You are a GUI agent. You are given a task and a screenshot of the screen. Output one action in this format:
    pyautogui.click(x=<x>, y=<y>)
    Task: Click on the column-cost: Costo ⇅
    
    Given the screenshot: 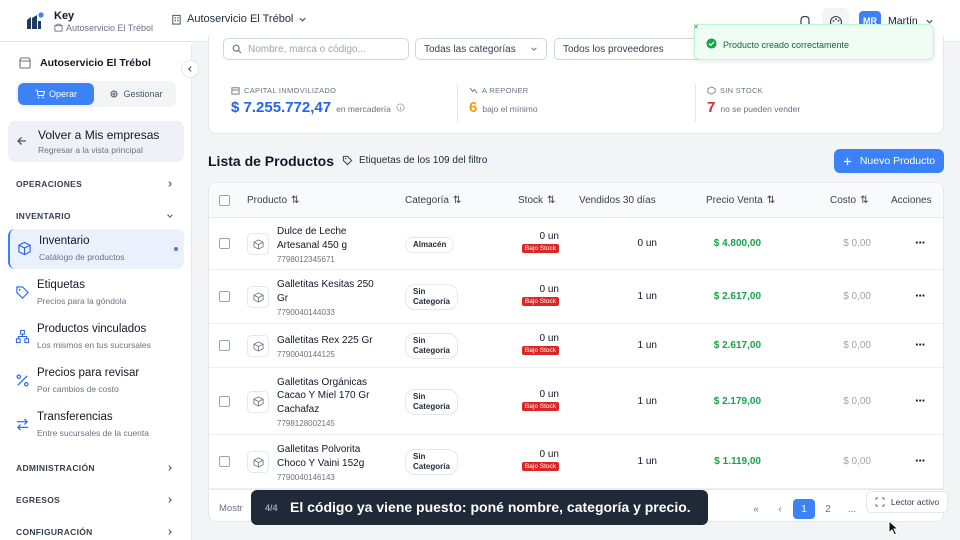 What is the action you would take?
    pyautogui.click(x=849, y=200)
    